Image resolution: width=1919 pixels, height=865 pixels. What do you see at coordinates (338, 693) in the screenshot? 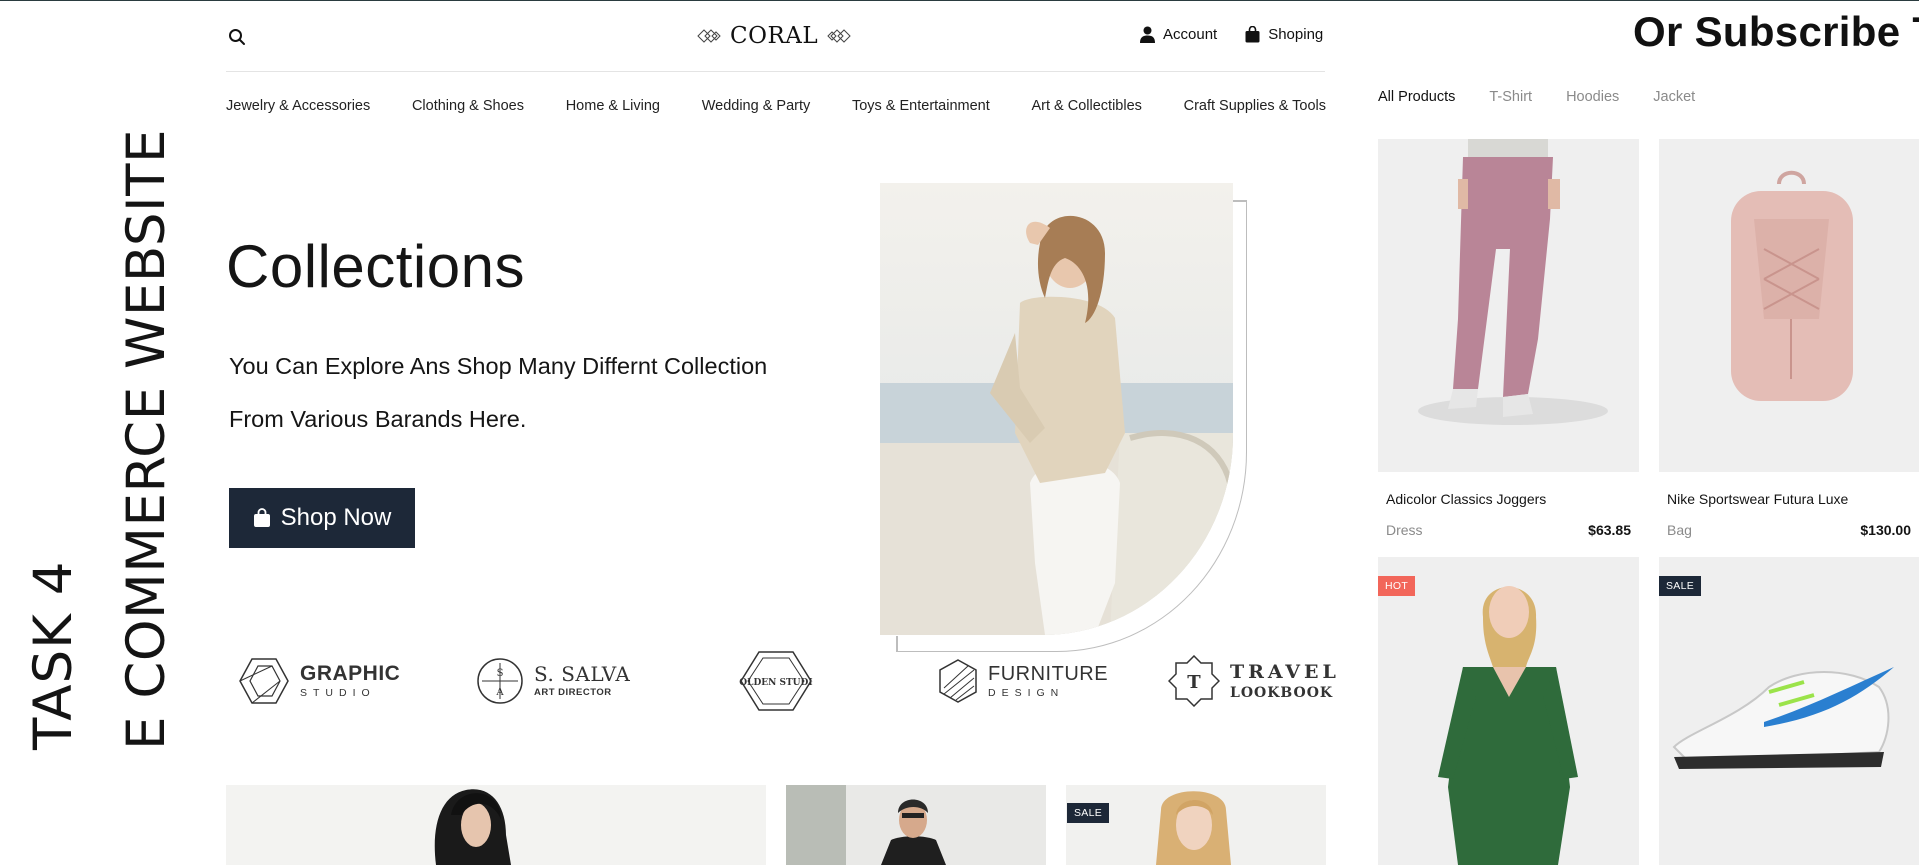
I see `brand-tag: STUDIO` at bounding box center [338, 693].